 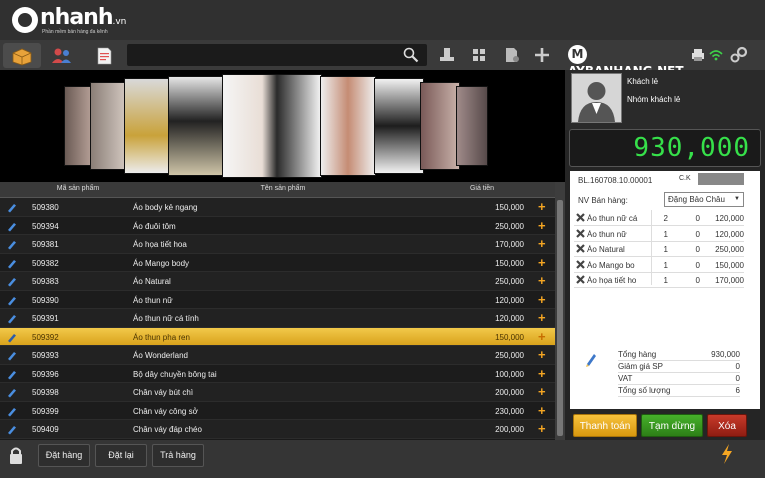 I want to click on table-row: 509393 Áo Wonderland 250,000 +, so click(x=277, y=355).